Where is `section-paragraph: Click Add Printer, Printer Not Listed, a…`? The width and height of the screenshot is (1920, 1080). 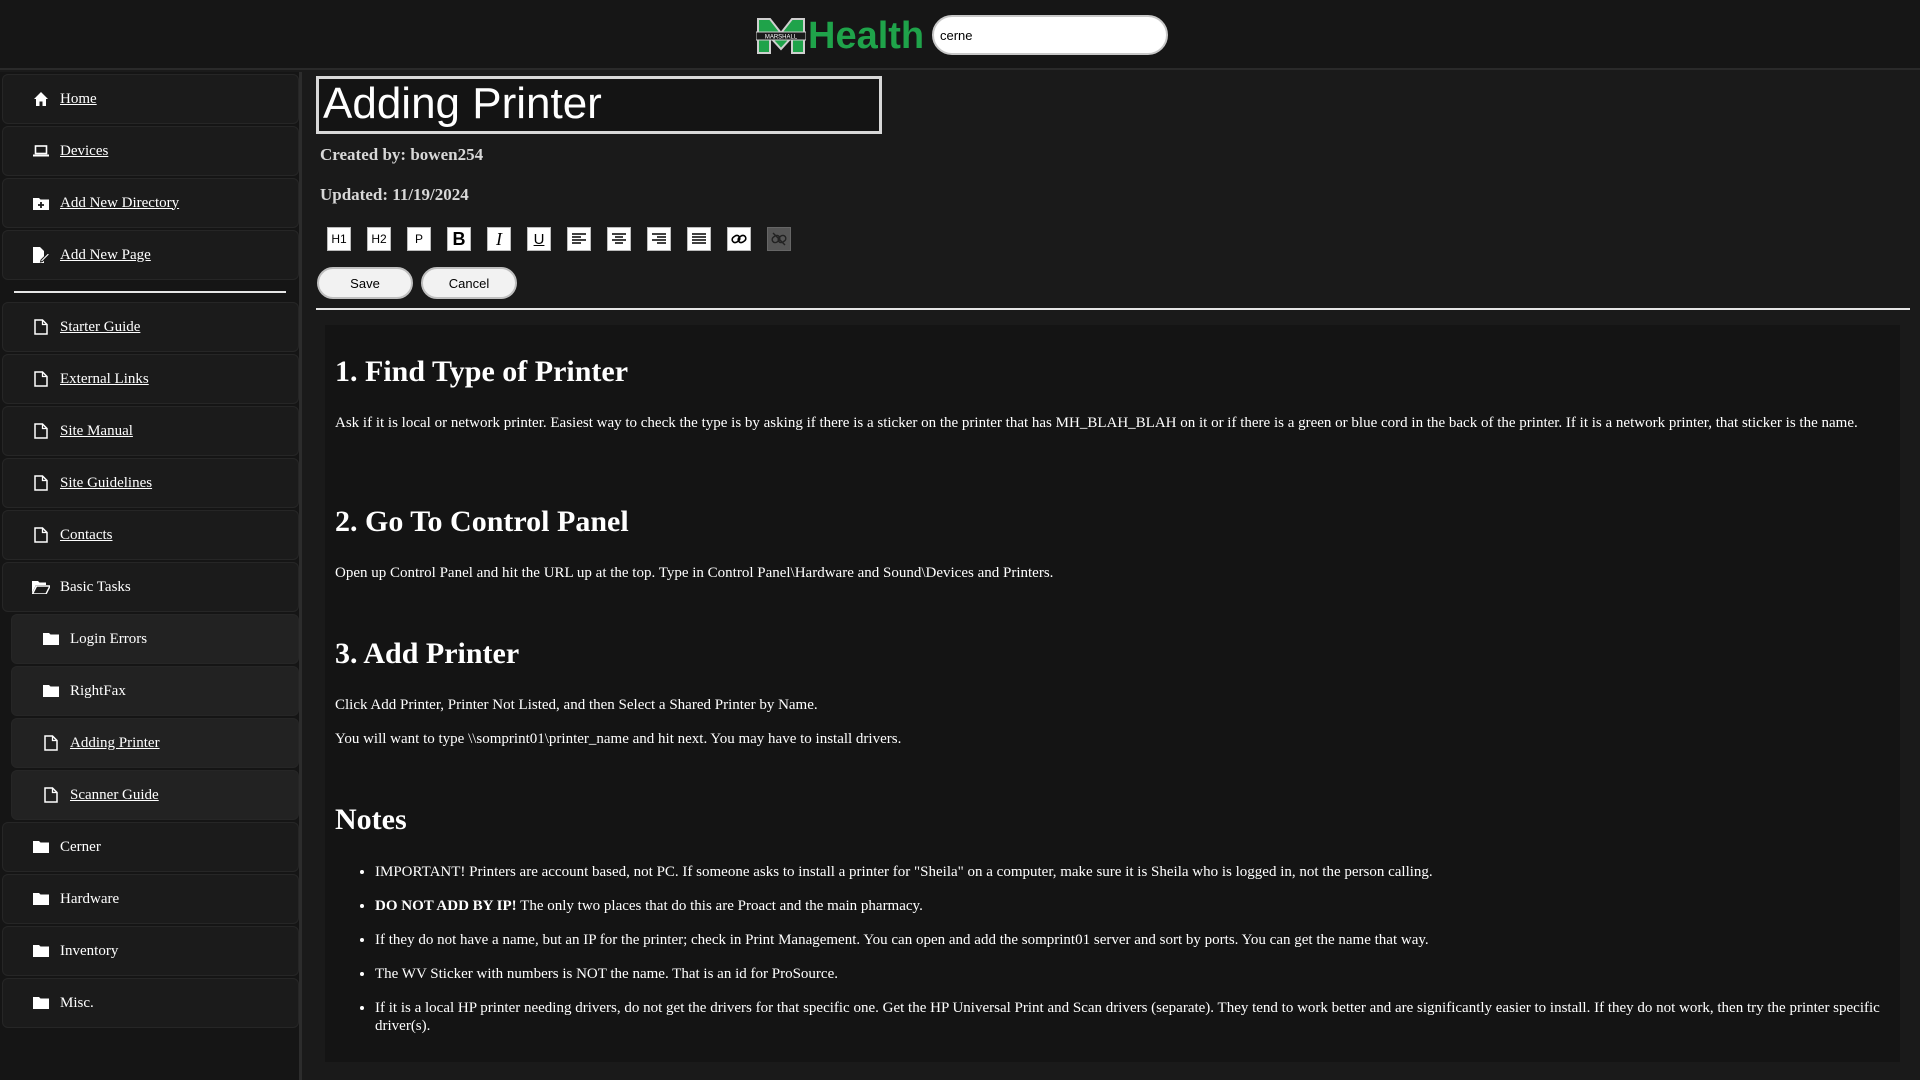
section-paragraph: Click Add Printer, Printer Not Listed, a… is located at coordinates (576, 705).